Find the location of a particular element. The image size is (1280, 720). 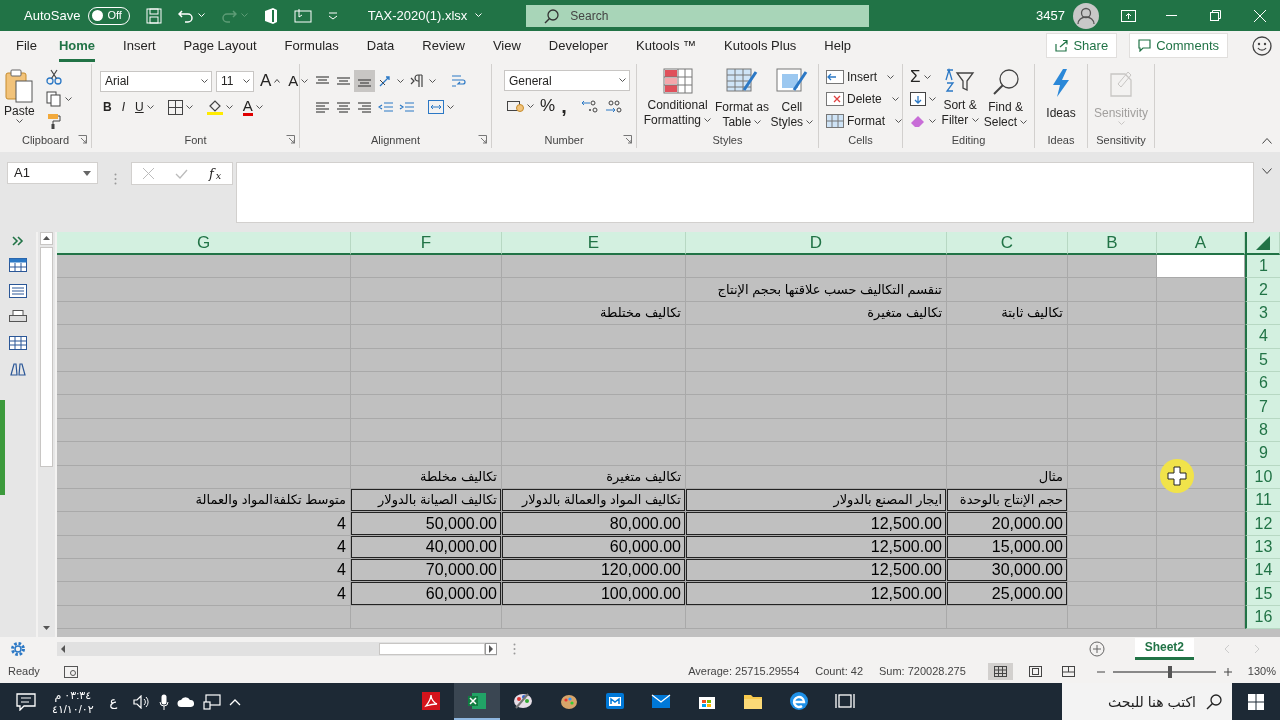

bottom-align-button is located at coordinates (364, 81).